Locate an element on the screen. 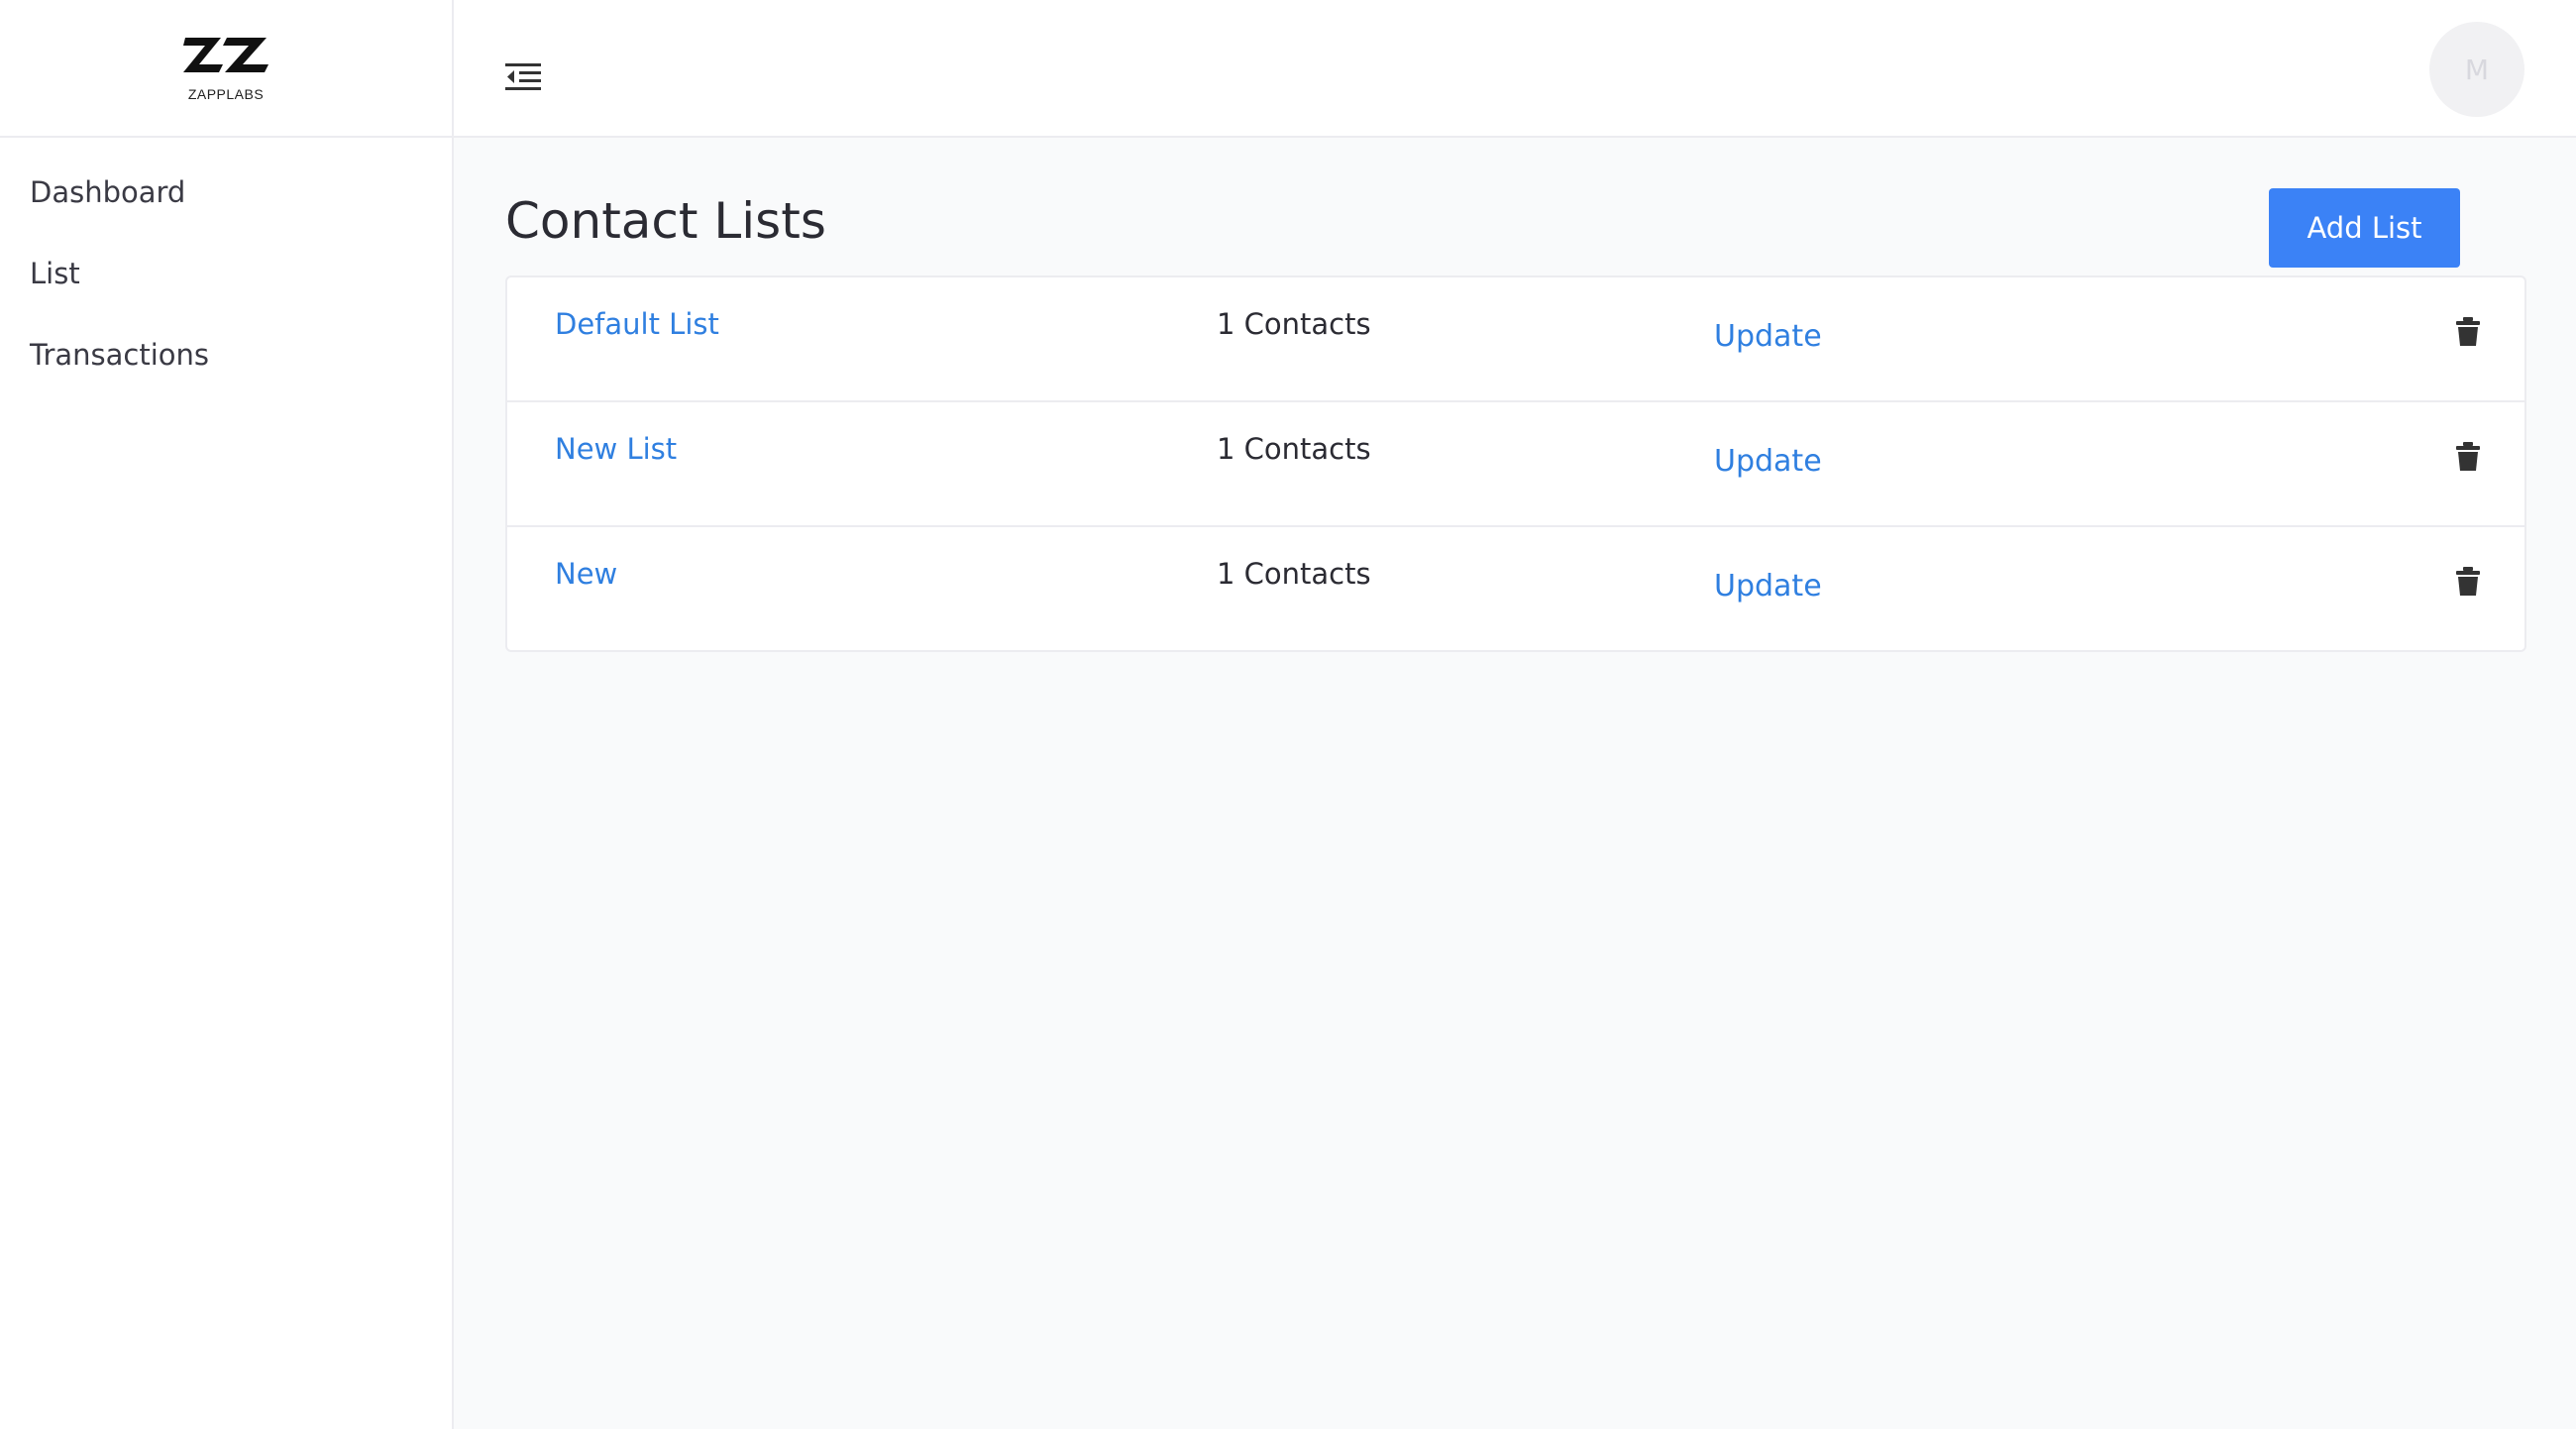 The width and height of the screenshot is (2576, 1429). zapplabs-logo-icon is located at coordinates (225, 55).